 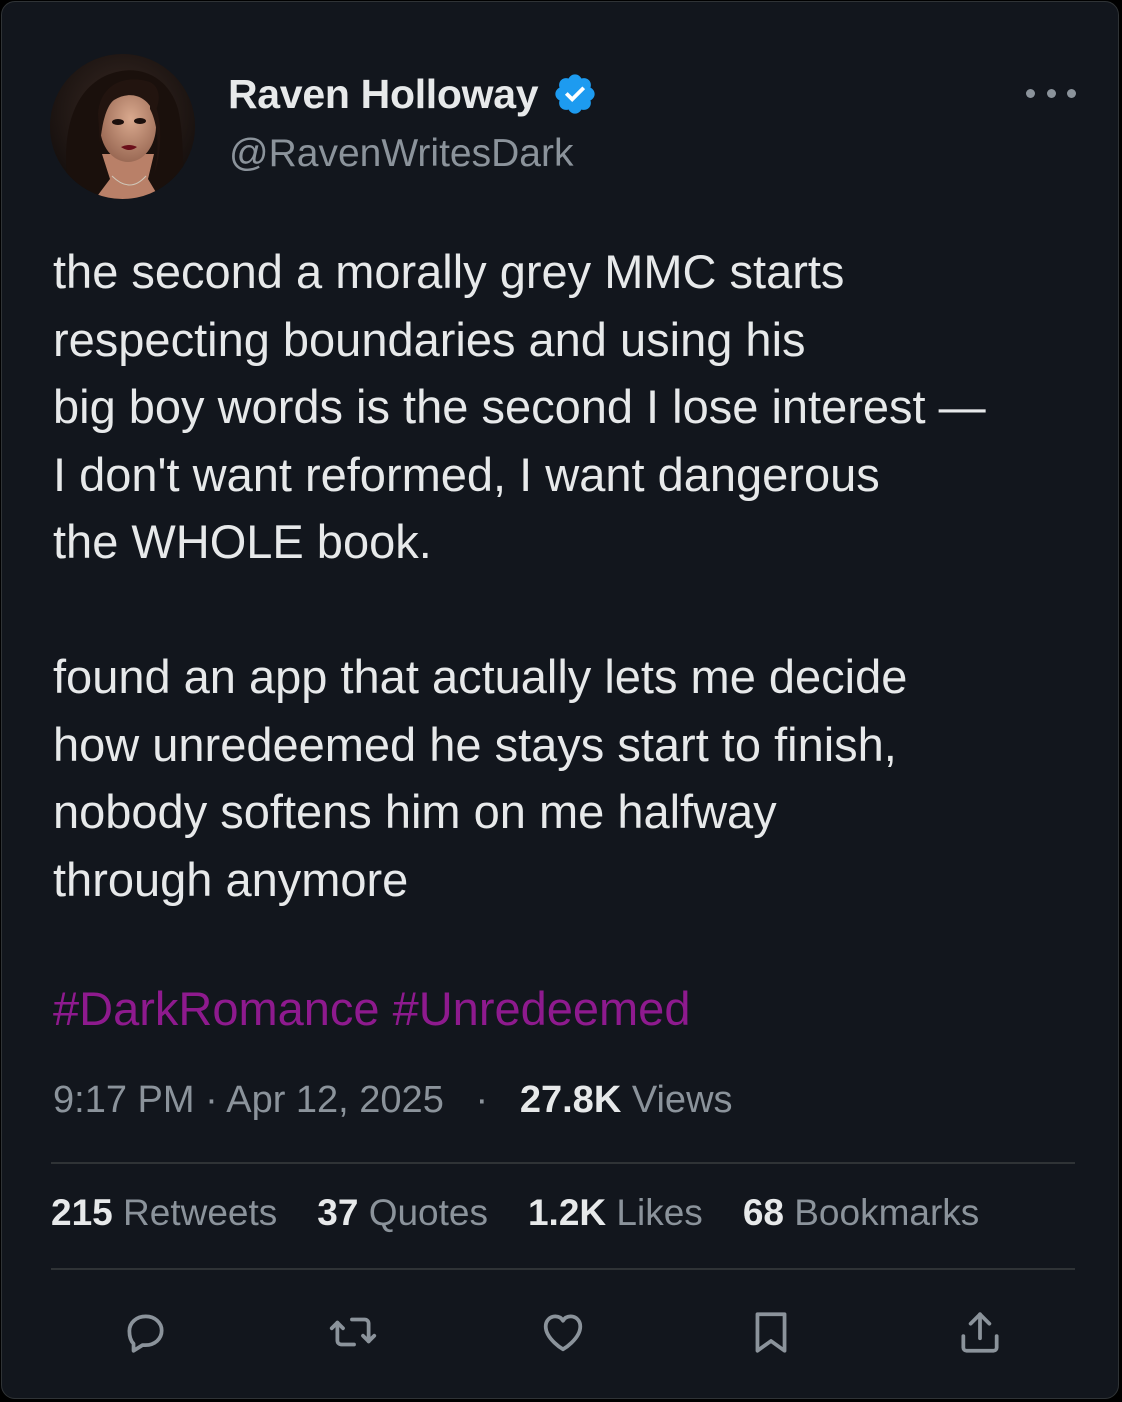 I want to click on retweet-button, so click(x=353, y=1332).